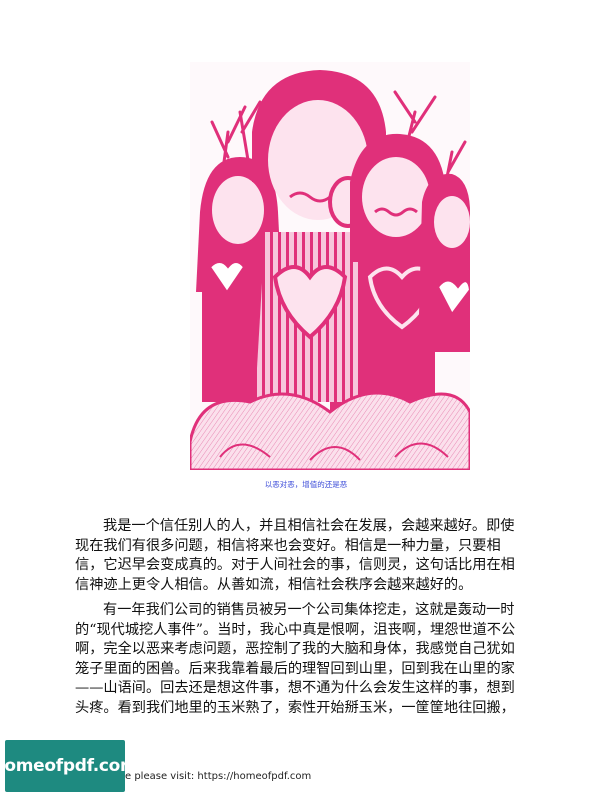  Describe the element at coordinates (295, 629) in the screenshot. I see `paragraph-line: 的“现代城挖人事件”。当时，我心中真是恨啊，沮丧啊，埋怨世道不公` at that location.